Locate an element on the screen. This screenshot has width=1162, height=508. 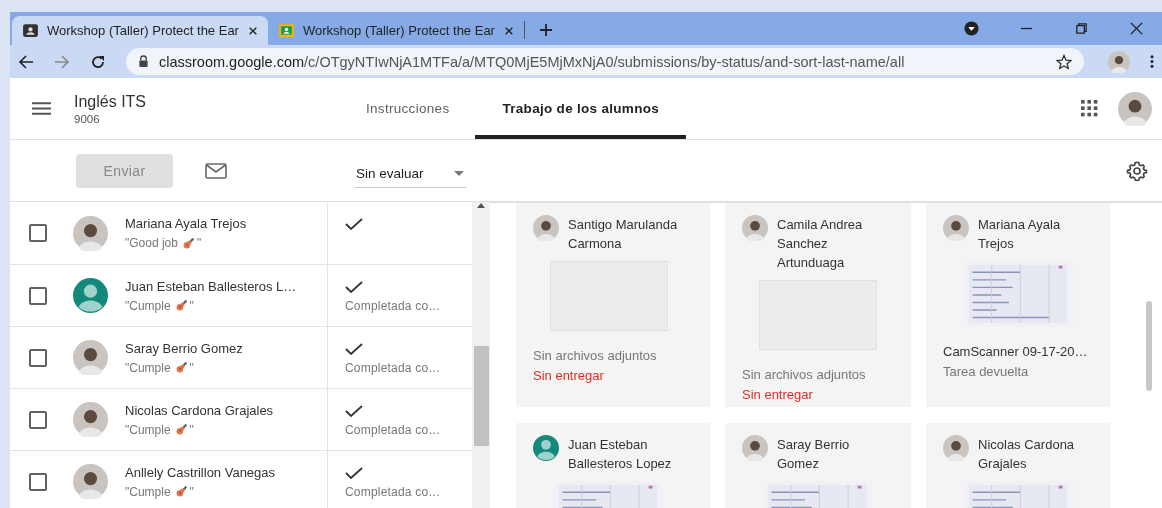
star-icon is located at coordinates (1064, 61).